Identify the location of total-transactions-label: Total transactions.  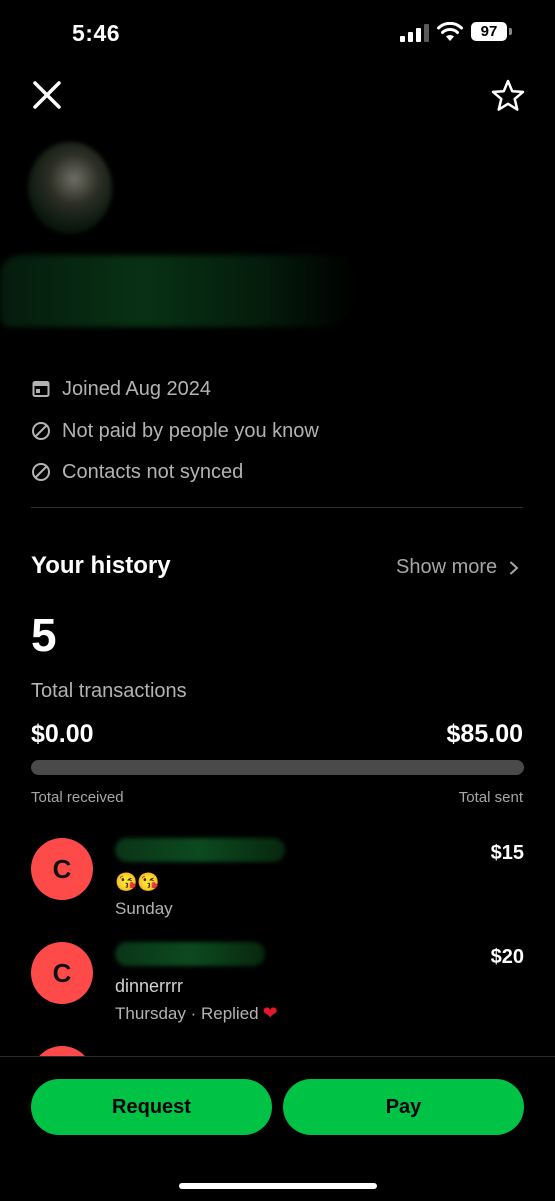
(109, 691).